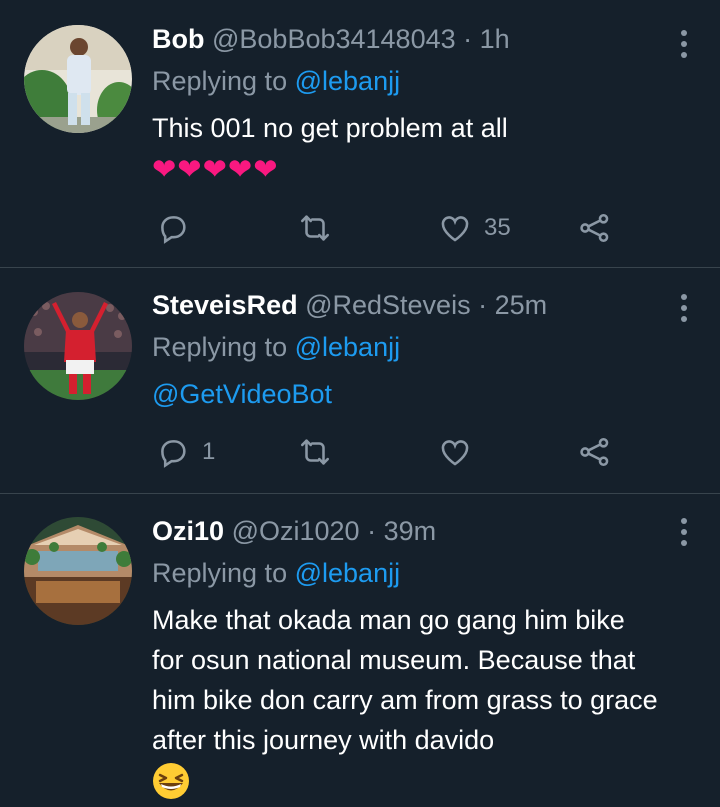 The image size is (720, 807). I want to click on like-button: 35, so click(474, 228).